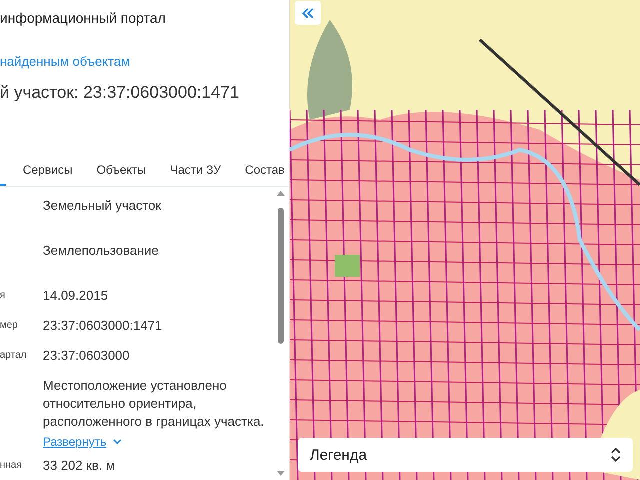 This screenshot has width=640, height=480. What do you see at coordinates (281, 473) in the screenshot?
I see `scroll-down-icon` at bounding box center [281, 473].